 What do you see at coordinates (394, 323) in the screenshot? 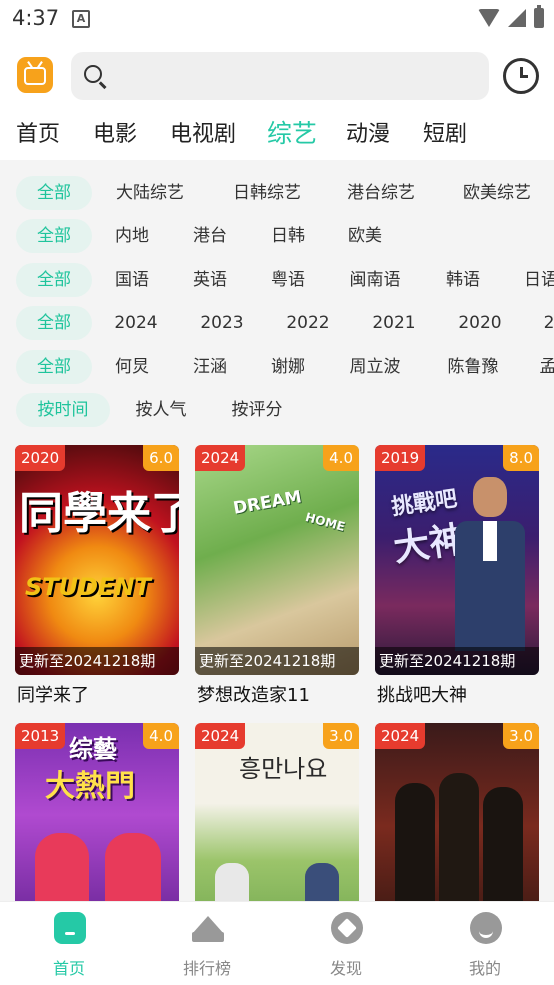
I see `filter-chip: 2021` at bounding box center [394, 323].